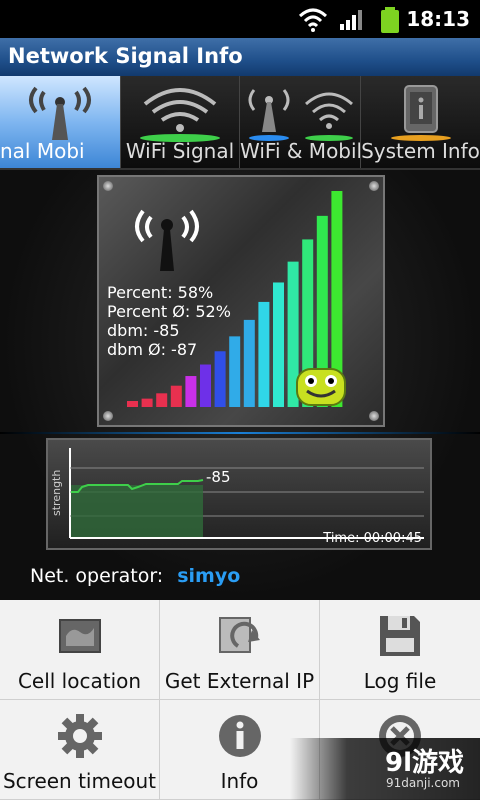 The image size is (480, 800). I want to click on tab-wifi-signal: WiFi Signal, so click(180, 122).